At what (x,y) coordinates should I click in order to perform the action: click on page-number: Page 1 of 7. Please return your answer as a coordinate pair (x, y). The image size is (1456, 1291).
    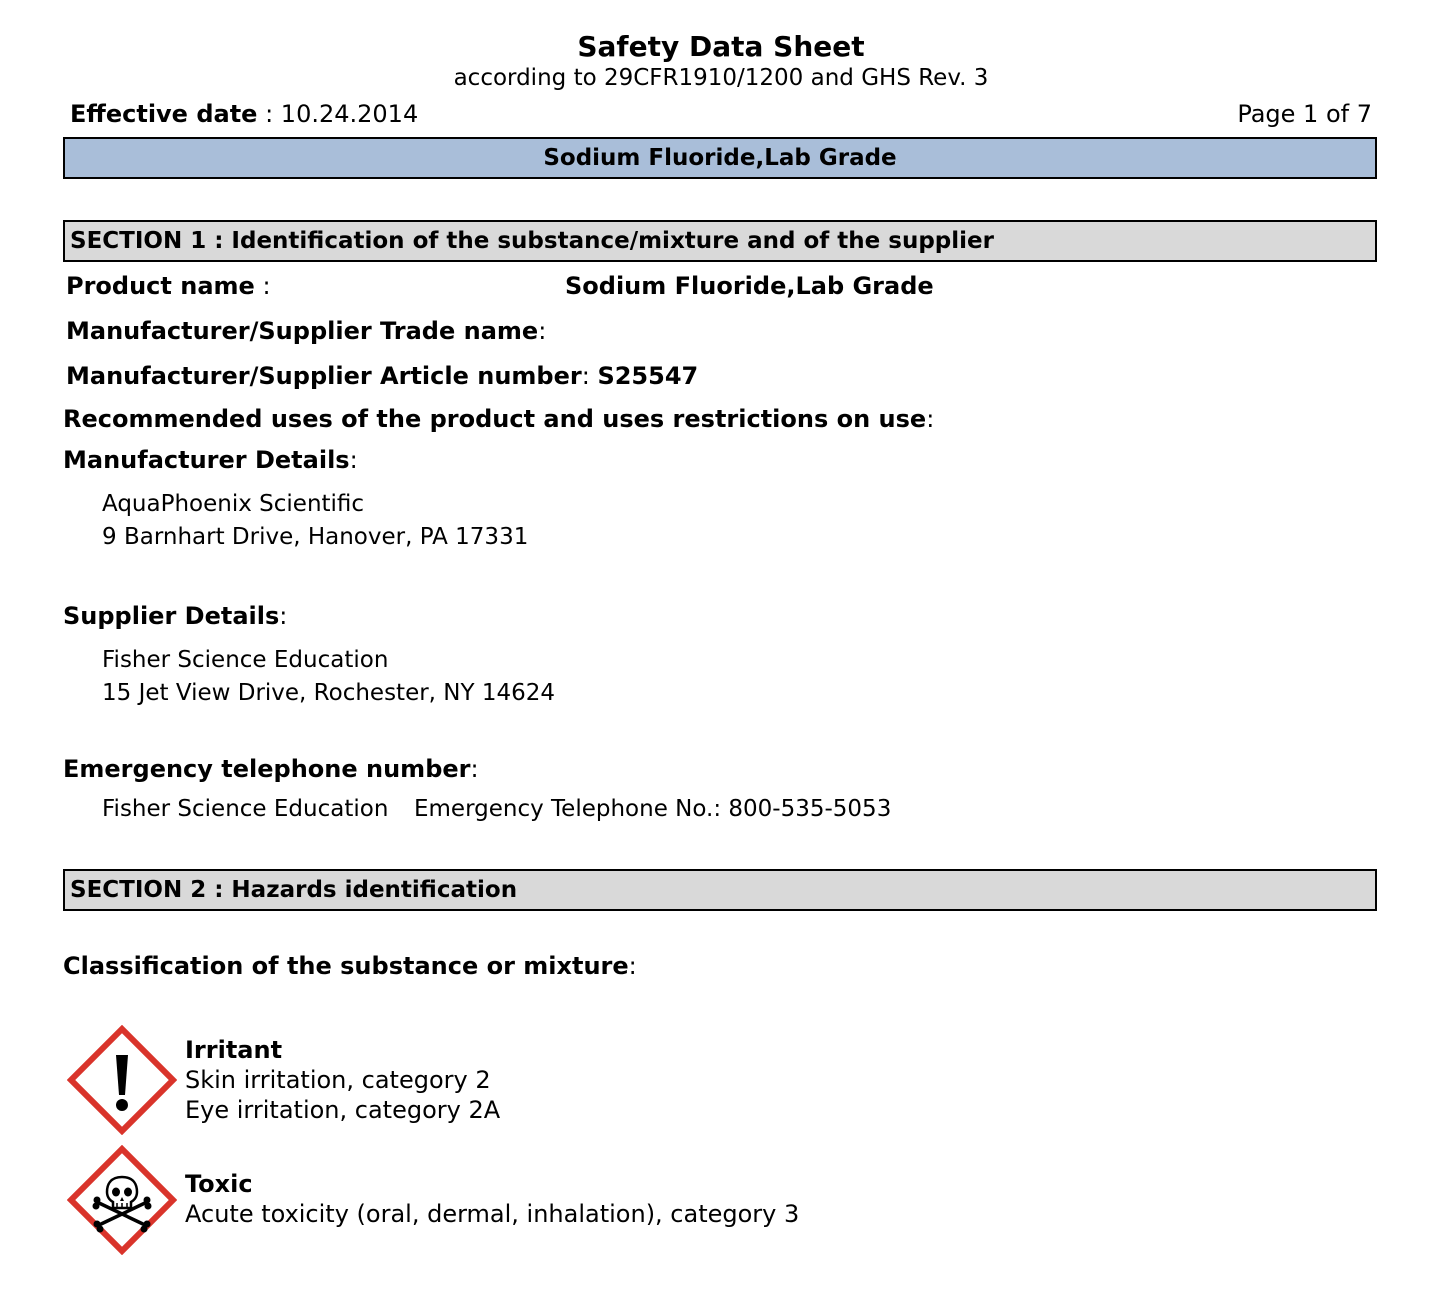
    Looking at the image, I should click on (1304, 114).